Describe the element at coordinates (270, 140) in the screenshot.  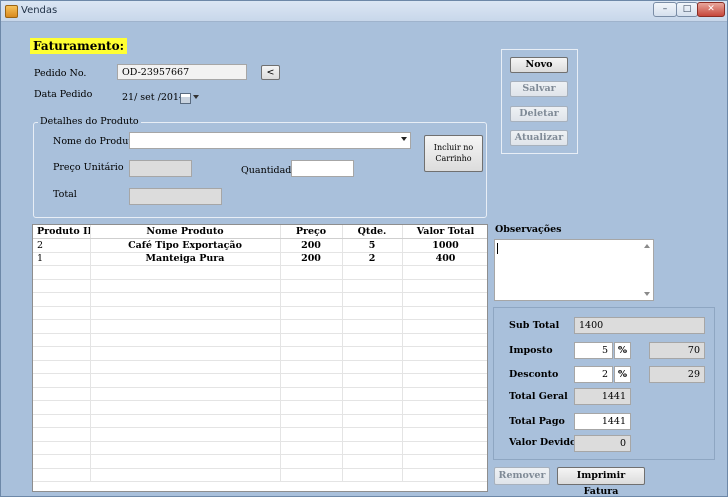
I see `nome-produto-select` at that location.